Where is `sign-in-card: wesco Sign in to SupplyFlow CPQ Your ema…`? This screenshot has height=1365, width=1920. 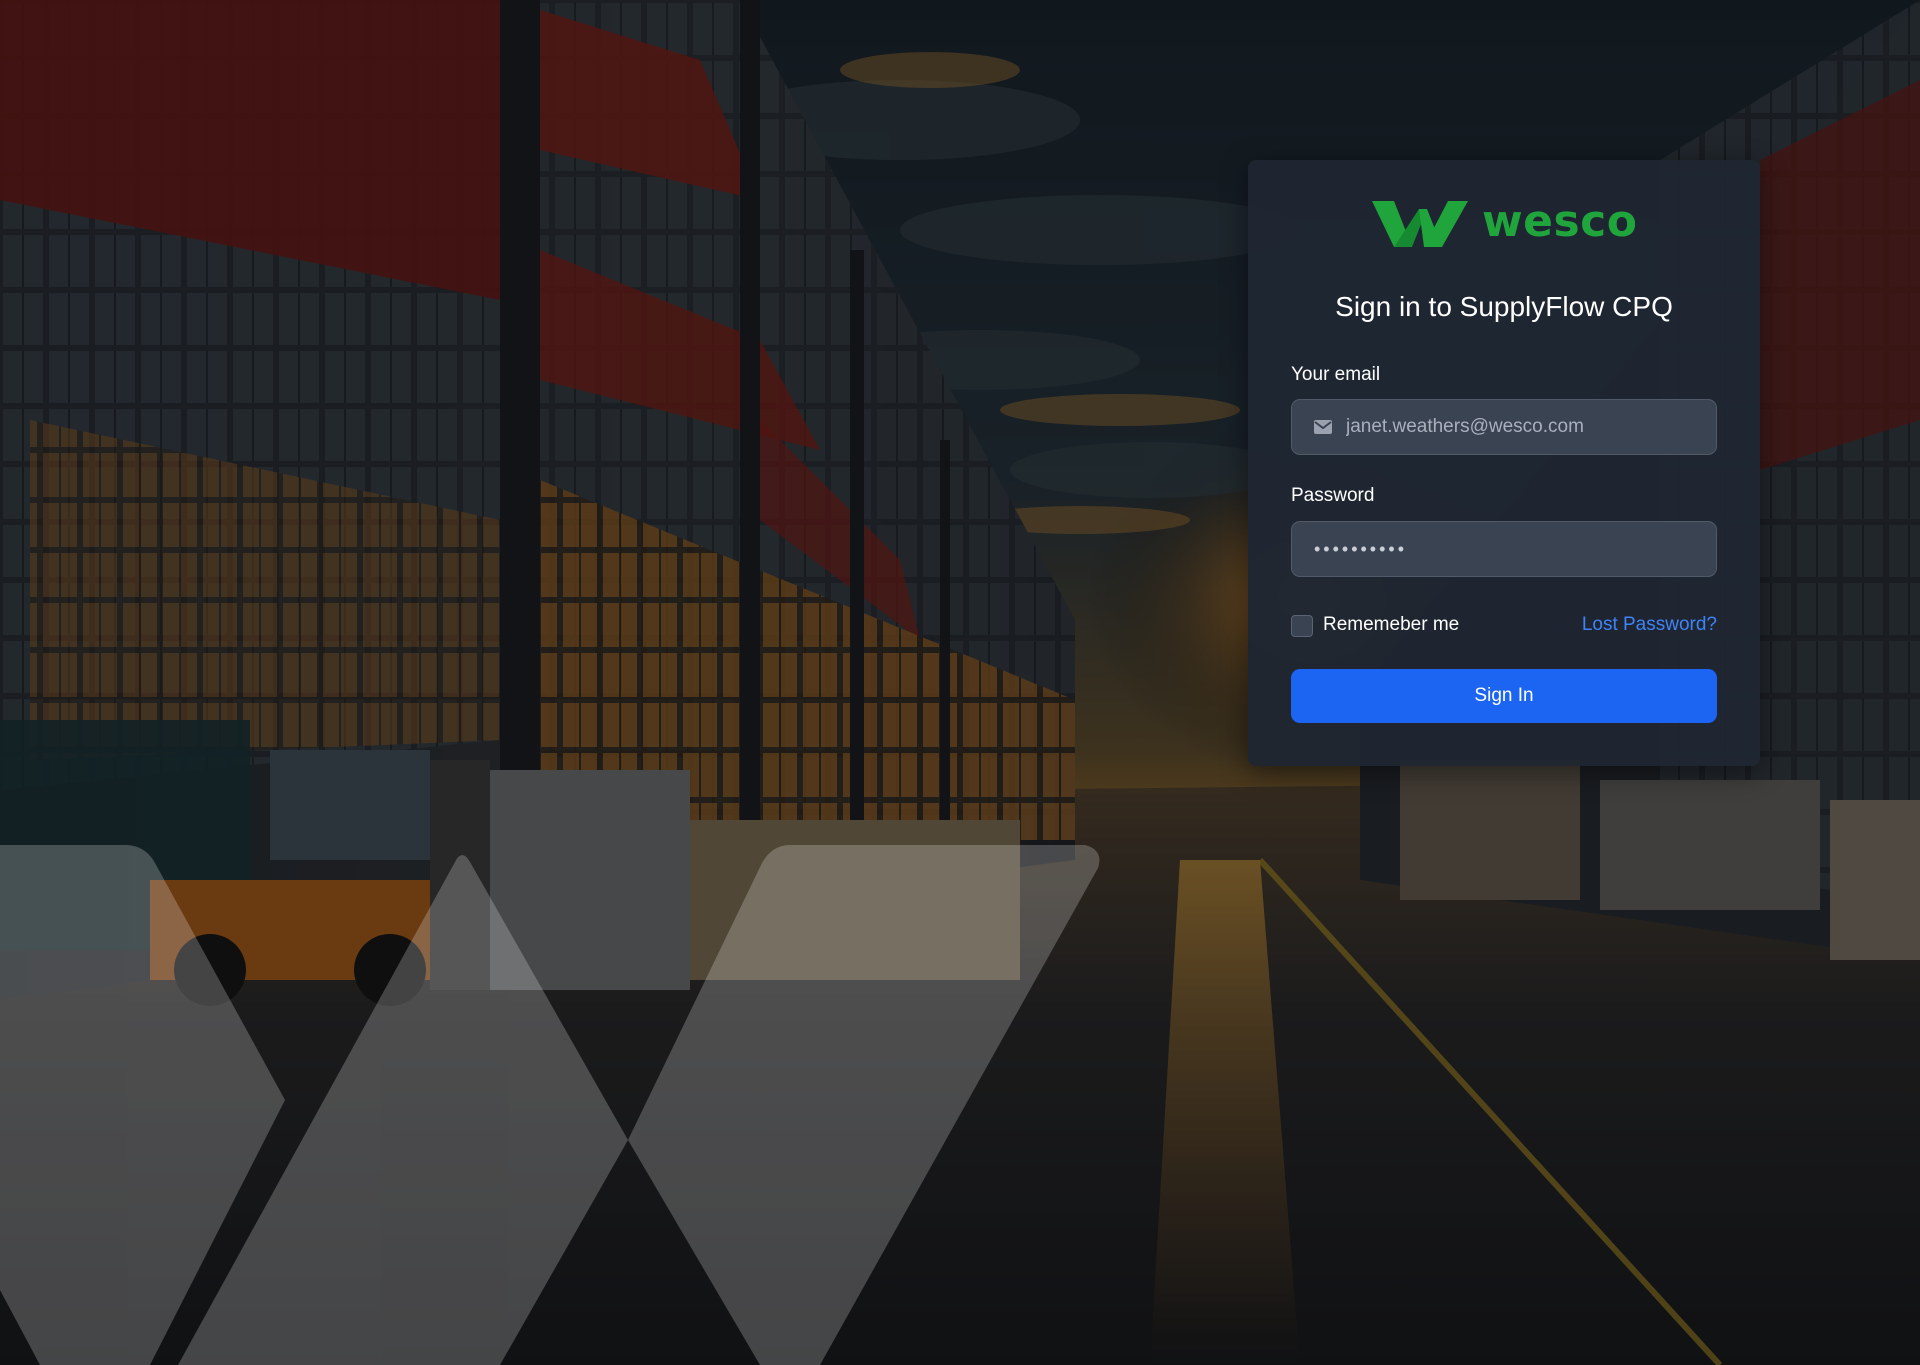
sign-in-card: wesco Sign in to SupplyFlow CPQ Your ema… is located at coordinates (1504, 463).